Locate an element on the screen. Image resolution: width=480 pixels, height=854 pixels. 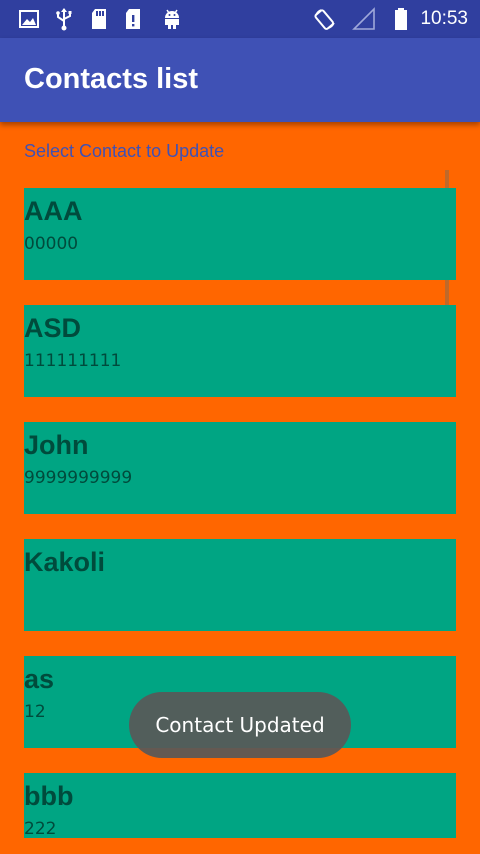
status-bar: 10:53 is located at coordinates (240, 19).